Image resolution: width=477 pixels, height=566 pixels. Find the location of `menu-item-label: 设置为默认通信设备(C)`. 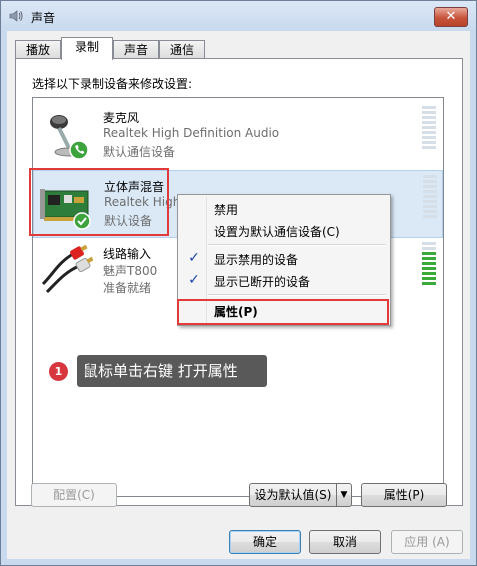

menu-item-label: 设置为默认通信设备(C) is located at coordinates (277, 232).